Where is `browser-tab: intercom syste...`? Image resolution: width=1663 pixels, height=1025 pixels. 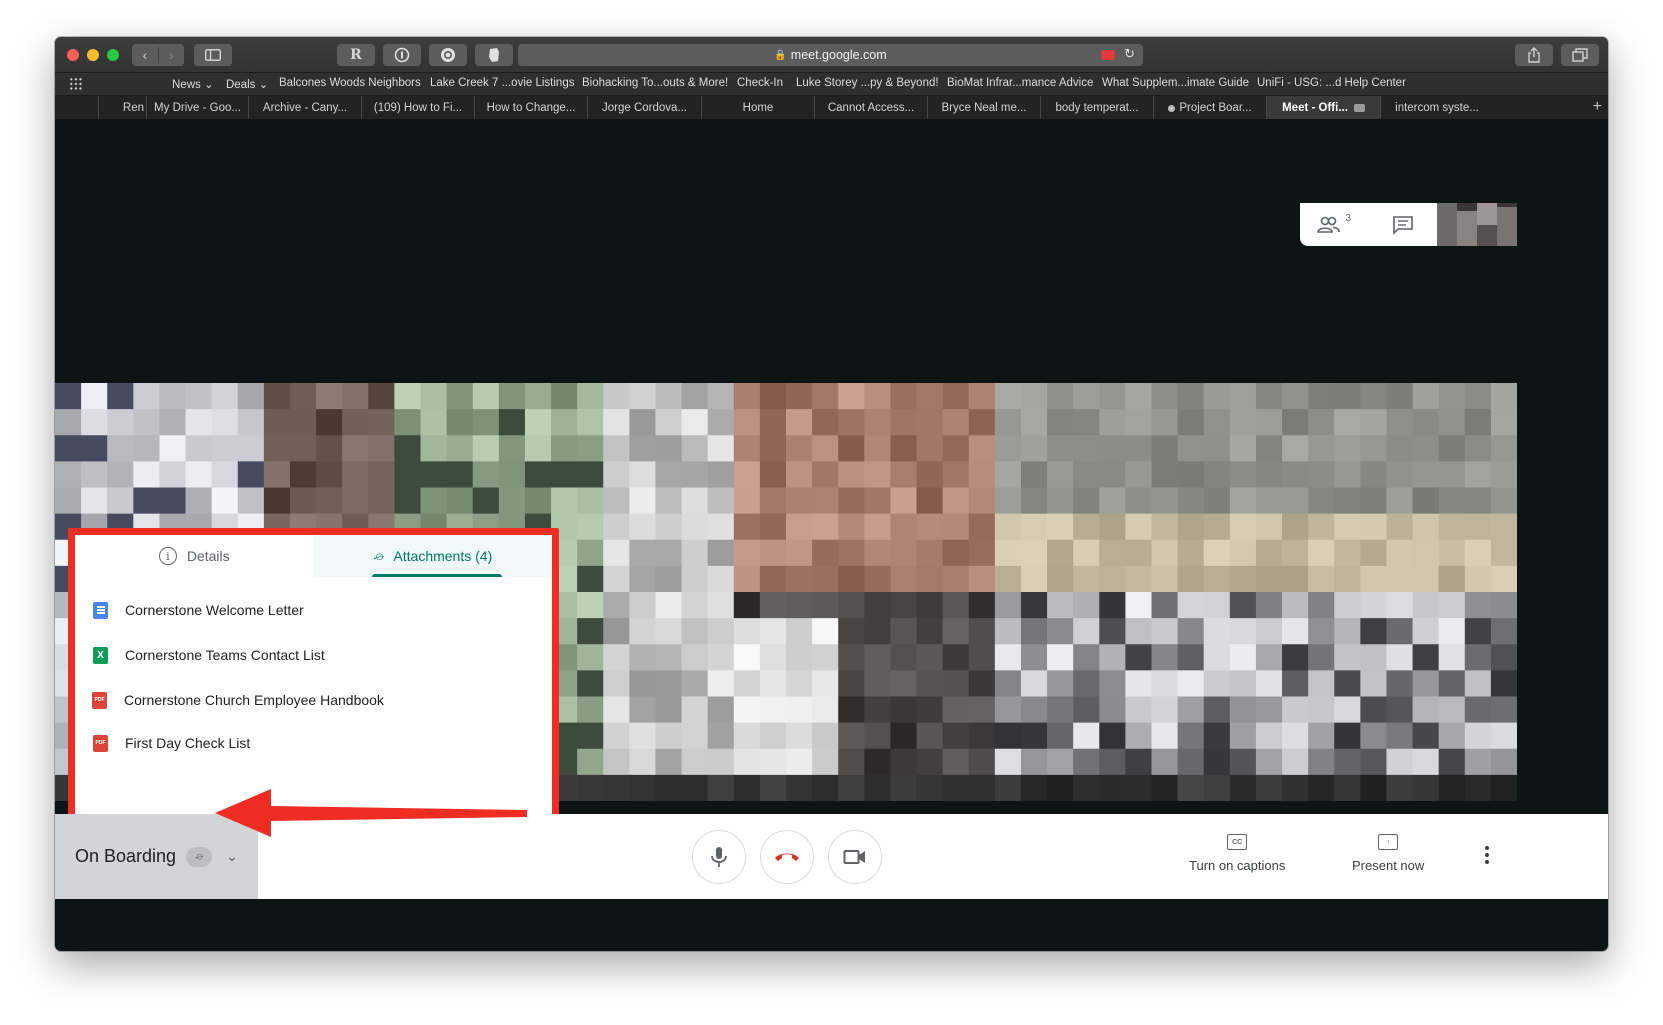 browser-tab: intercom syste... is located at coordinates (1436, 108).